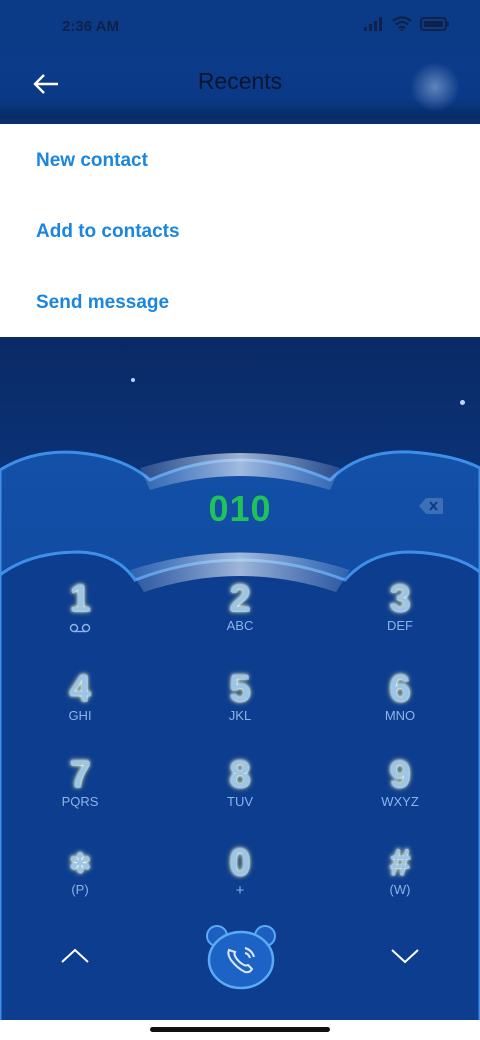  I want to click on key-letters: (P), so click(80, 889).